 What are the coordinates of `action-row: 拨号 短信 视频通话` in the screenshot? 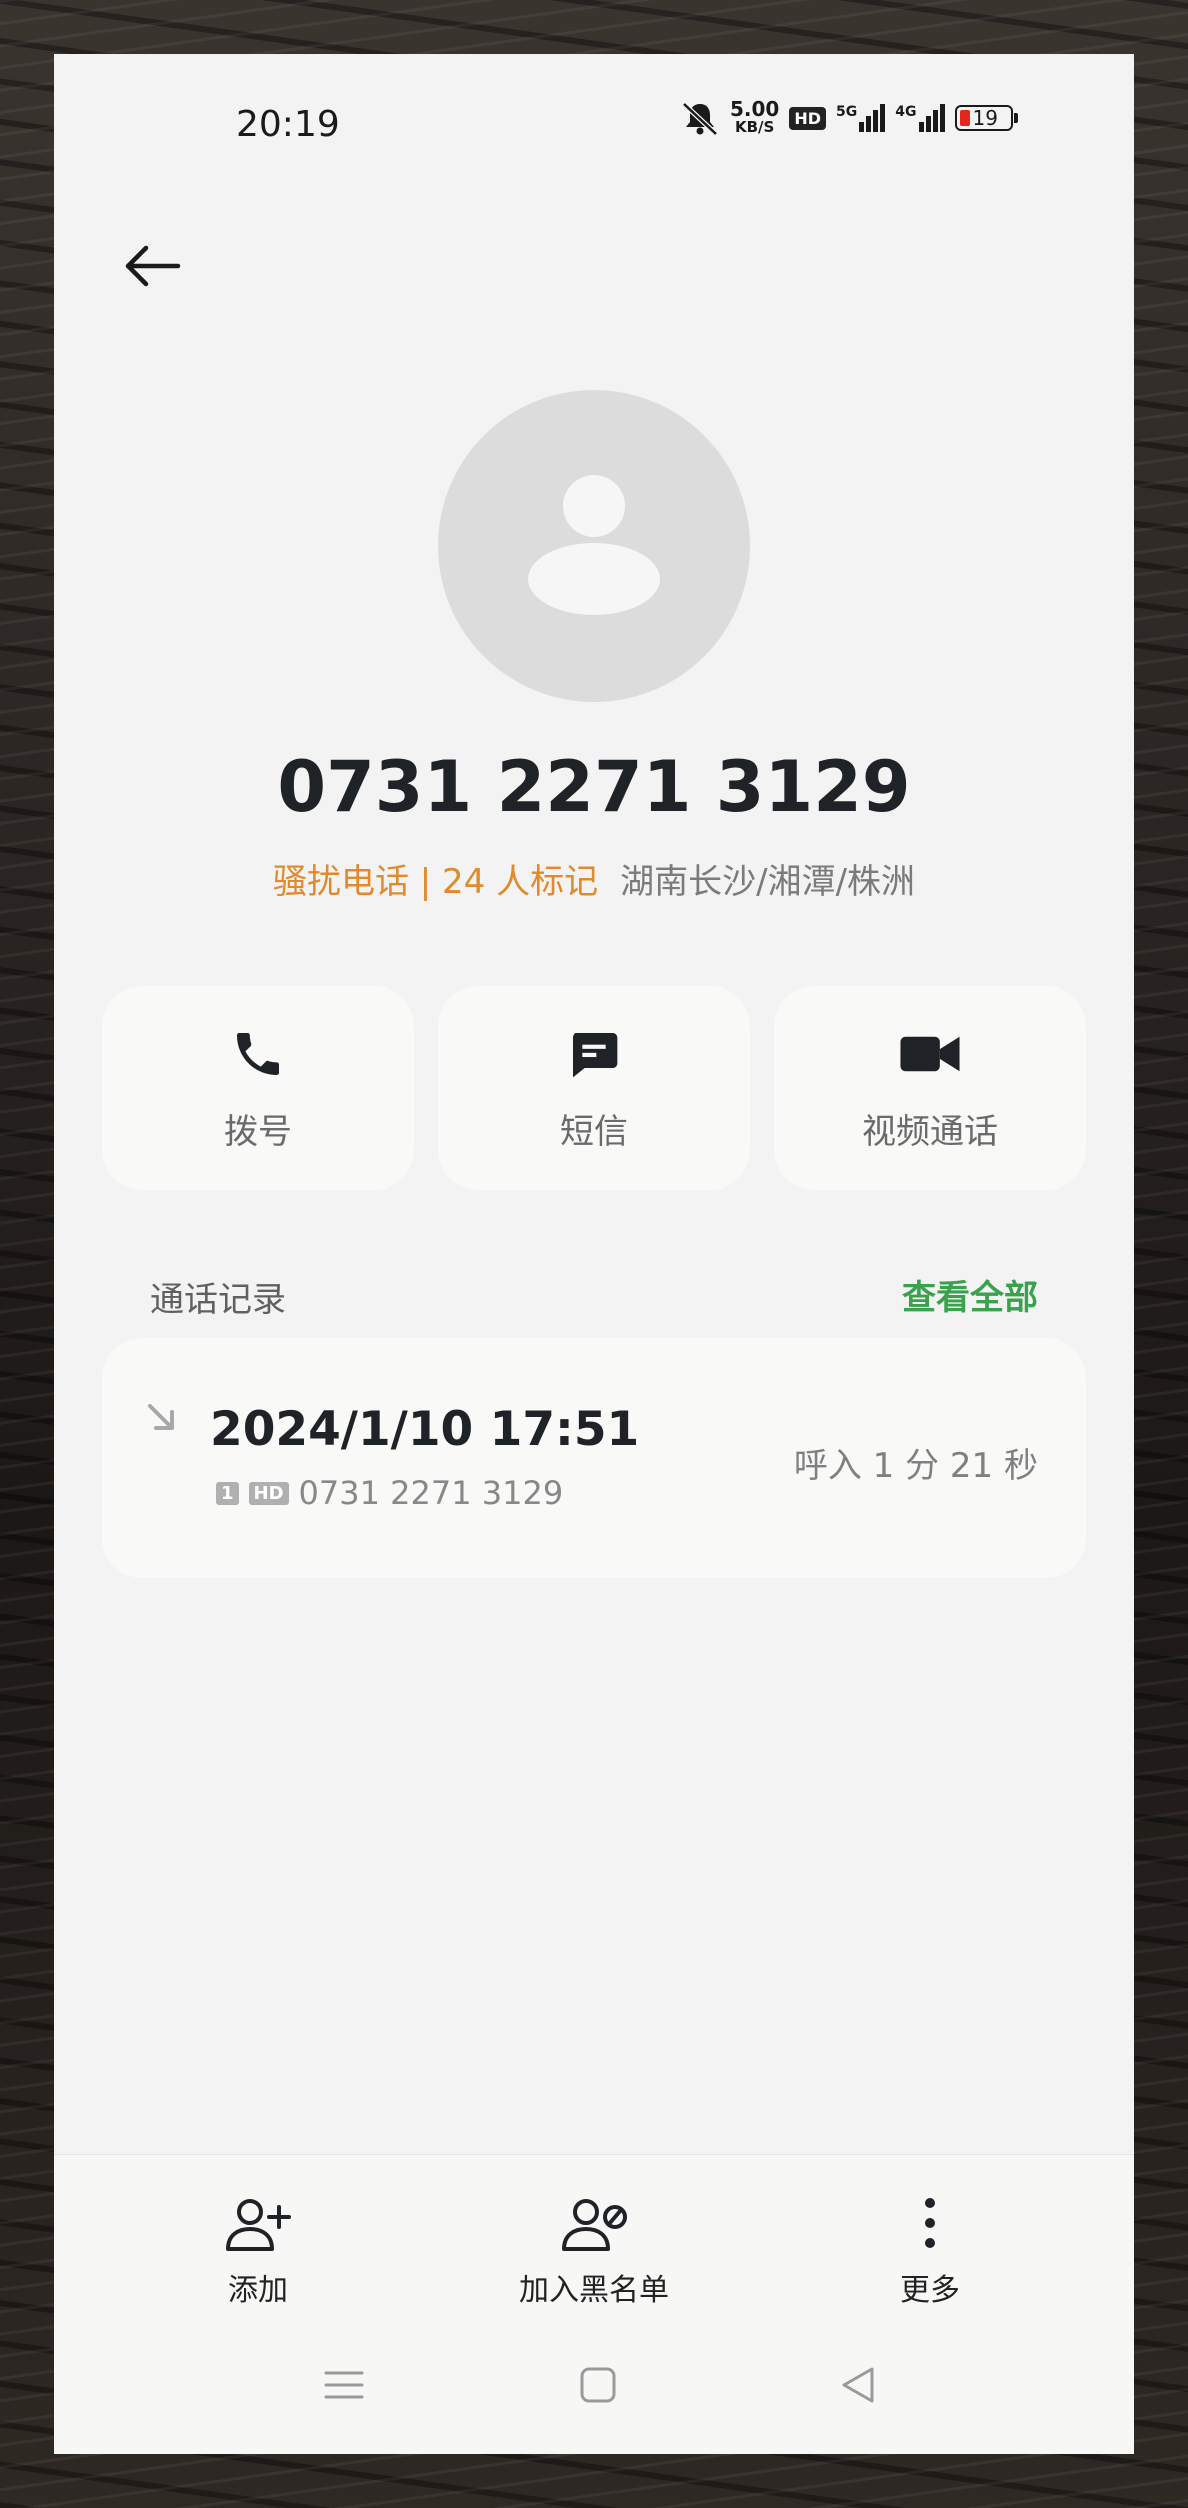 It's located at (594, 1088).